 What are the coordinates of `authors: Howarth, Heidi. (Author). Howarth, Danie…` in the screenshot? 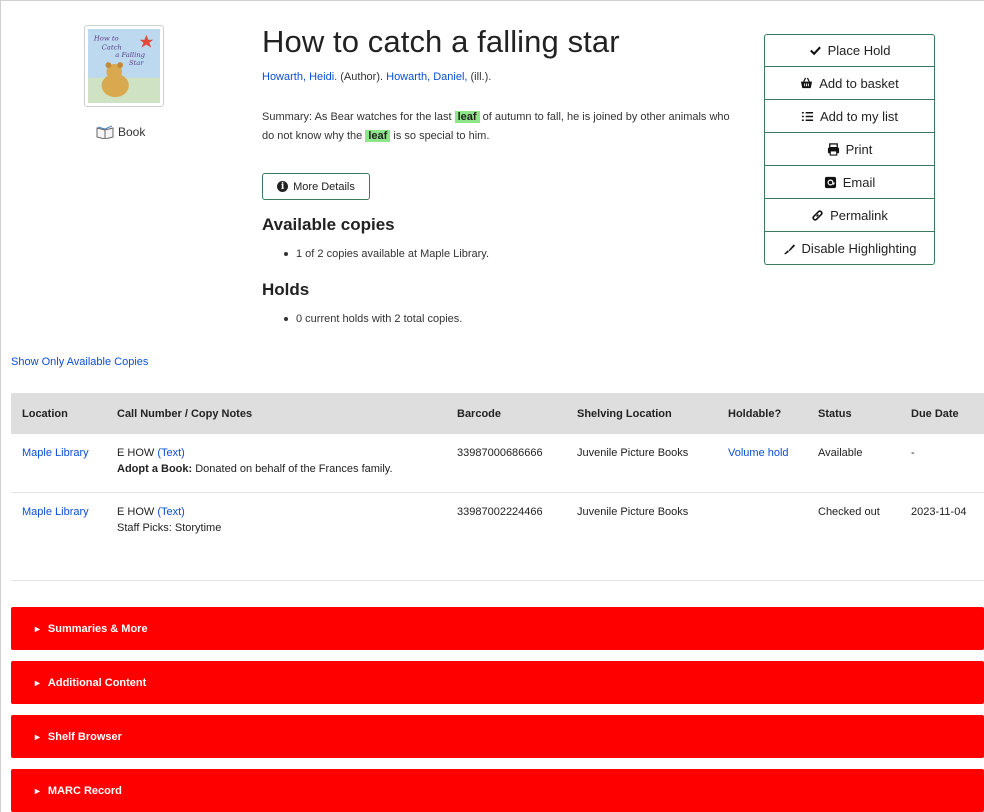 It's located at (376, 77).